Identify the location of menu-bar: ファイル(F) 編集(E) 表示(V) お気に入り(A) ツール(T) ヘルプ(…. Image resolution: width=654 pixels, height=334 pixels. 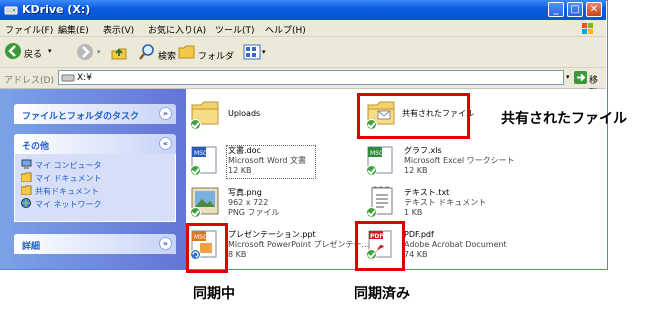
(303, 28).